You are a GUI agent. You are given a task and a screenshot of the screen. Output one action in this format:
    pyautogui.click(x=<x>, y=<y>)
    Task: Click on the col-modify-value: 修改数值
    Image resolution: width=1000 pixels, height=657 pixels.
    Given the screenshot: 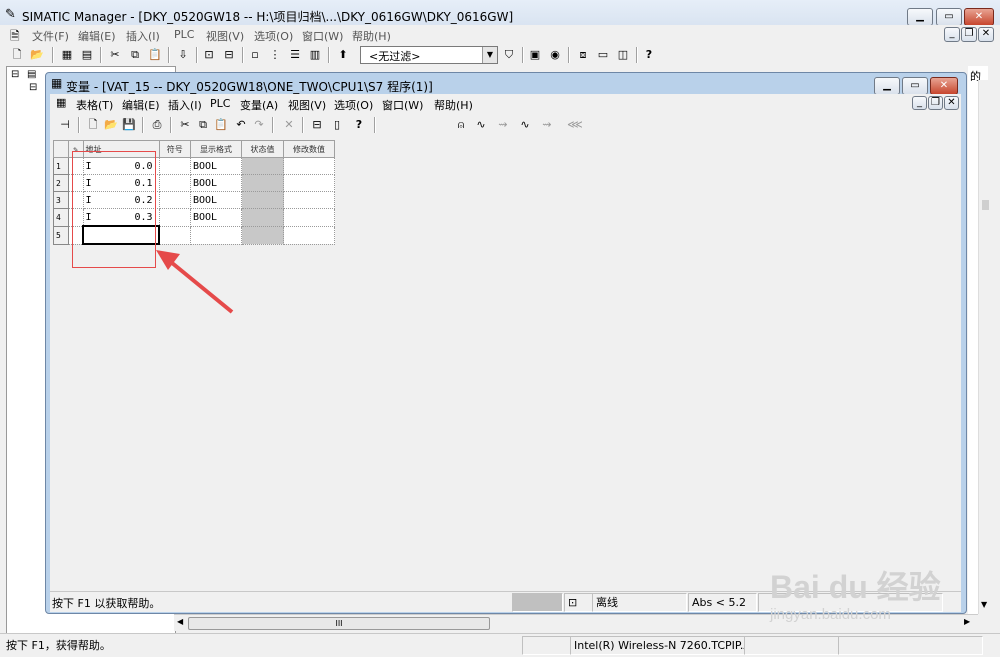 What is the action you would take?
    pyautogui.click(x=309, y=149)
    